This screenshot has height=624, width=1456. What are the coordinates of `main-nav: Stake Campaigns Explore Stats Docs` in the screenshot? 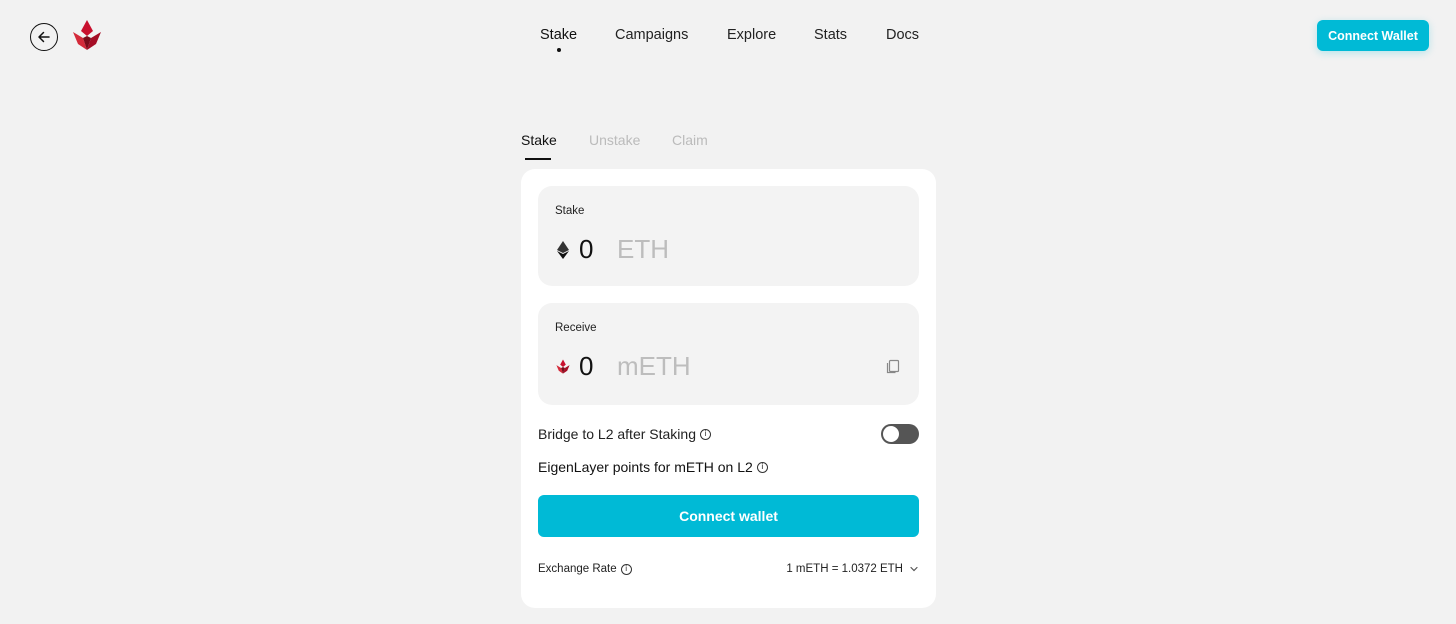 It's located at (728, 42).